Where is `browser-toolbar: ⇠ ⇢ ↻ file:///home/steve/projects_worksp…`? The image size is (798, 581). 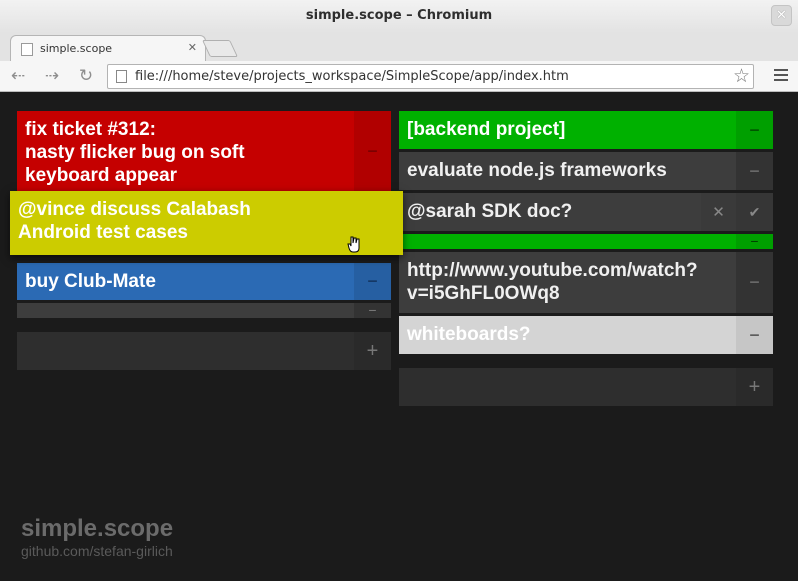 browser-toolbar: ⇠ ⇢ ↻ file:///home/steve/projects_worksp… is located at coordinates (399, 76).